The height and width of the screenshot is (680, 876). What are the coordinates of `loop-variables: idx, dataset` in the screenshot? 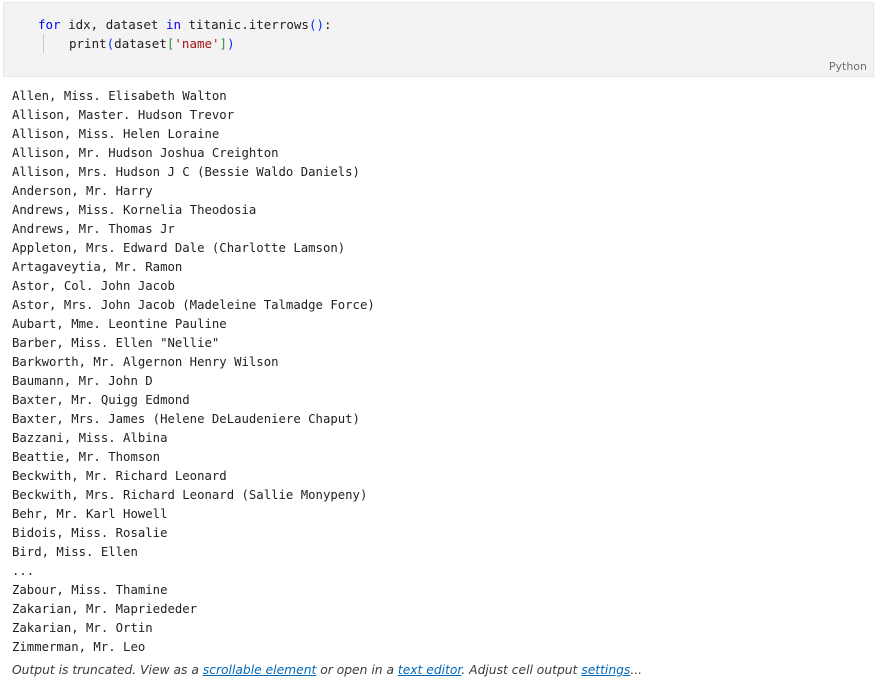 It's located at (113, 24).